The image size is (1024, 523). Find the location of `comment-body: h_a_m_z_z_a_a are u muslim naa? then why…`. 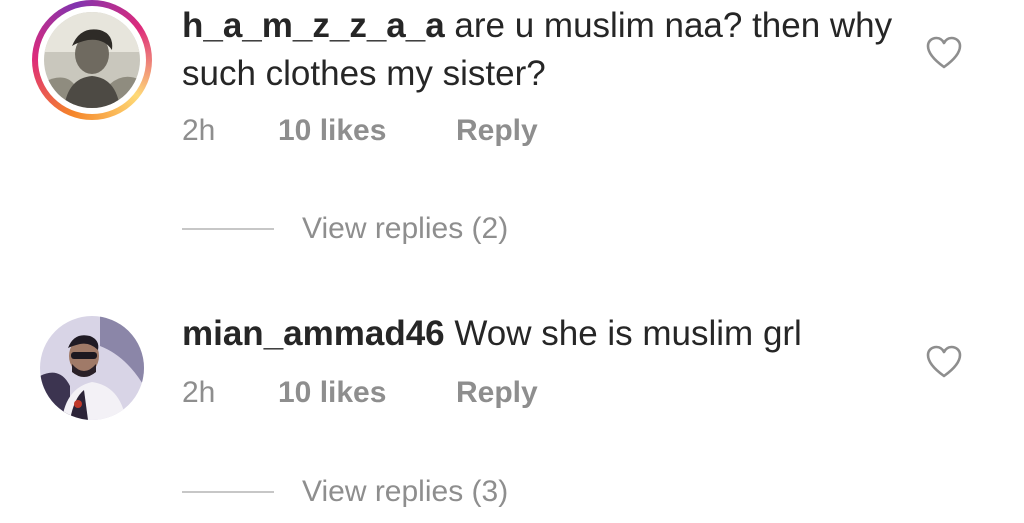

comment-body: h_a_m_z_z_a_a are u muslim naa? then why… is located at coordinates (542, 50).